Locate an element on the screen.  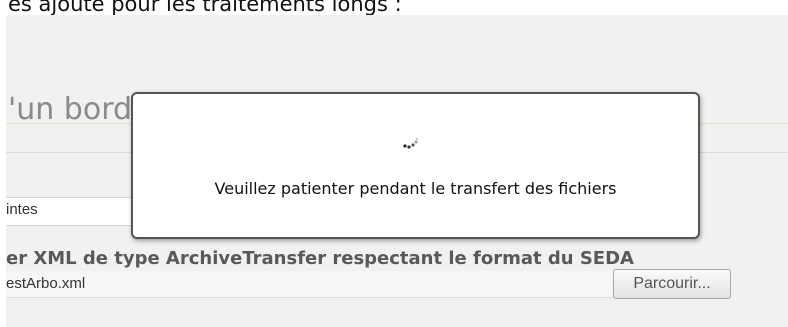
xml-file-input is located at coordinates (309, 284).